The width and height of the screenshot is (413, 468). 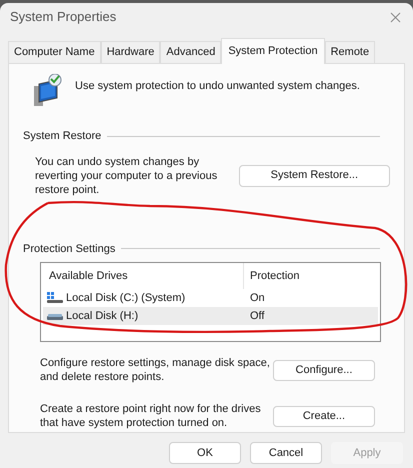 I want to click on tab: Advanced, so click(x=191, y=52).